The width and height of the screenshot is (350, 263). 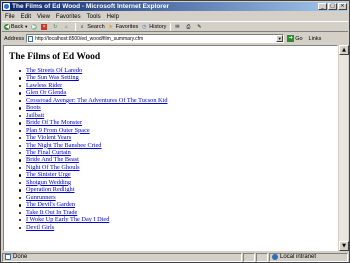 I want to click on stop-icon: ×, so click(x=44, y=26).